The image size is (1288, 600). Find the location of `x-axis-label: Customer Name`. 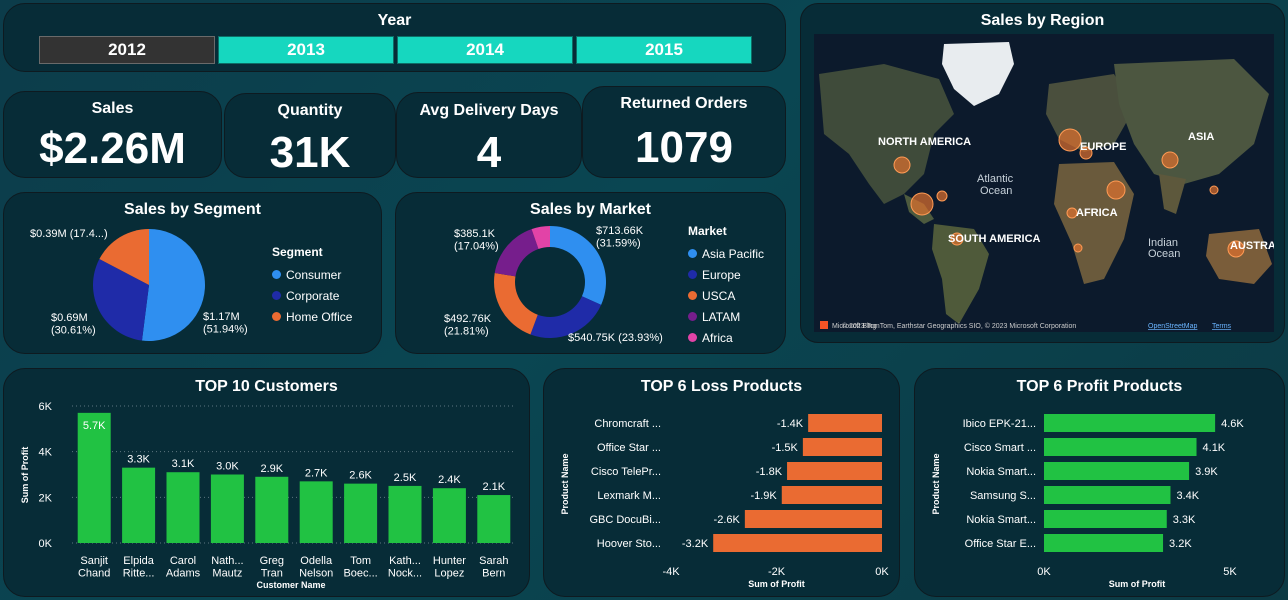

x-axis-label: Customer Name is located at coordinates (290, 585).